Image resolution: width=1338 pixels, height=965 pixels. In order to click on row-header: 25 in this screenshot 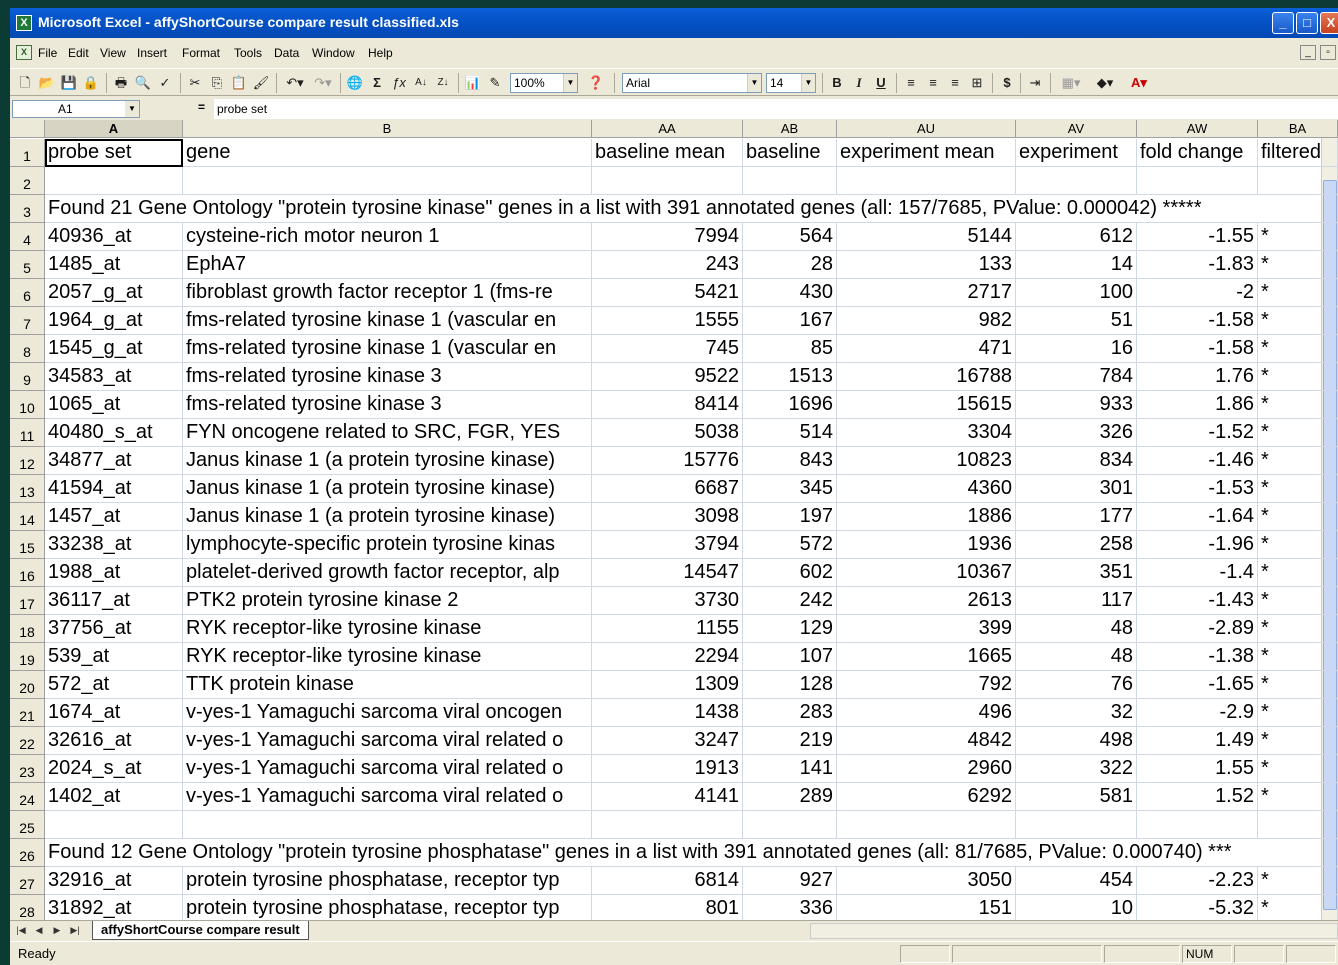, I will do `click(27, 825)`.